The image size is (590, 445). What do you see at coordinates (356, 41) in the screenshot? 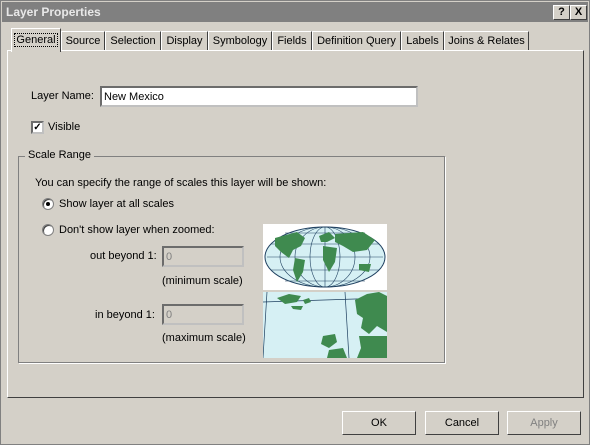
I see `tab-definition-query: Definition Query` at bounding box center [356, 41].